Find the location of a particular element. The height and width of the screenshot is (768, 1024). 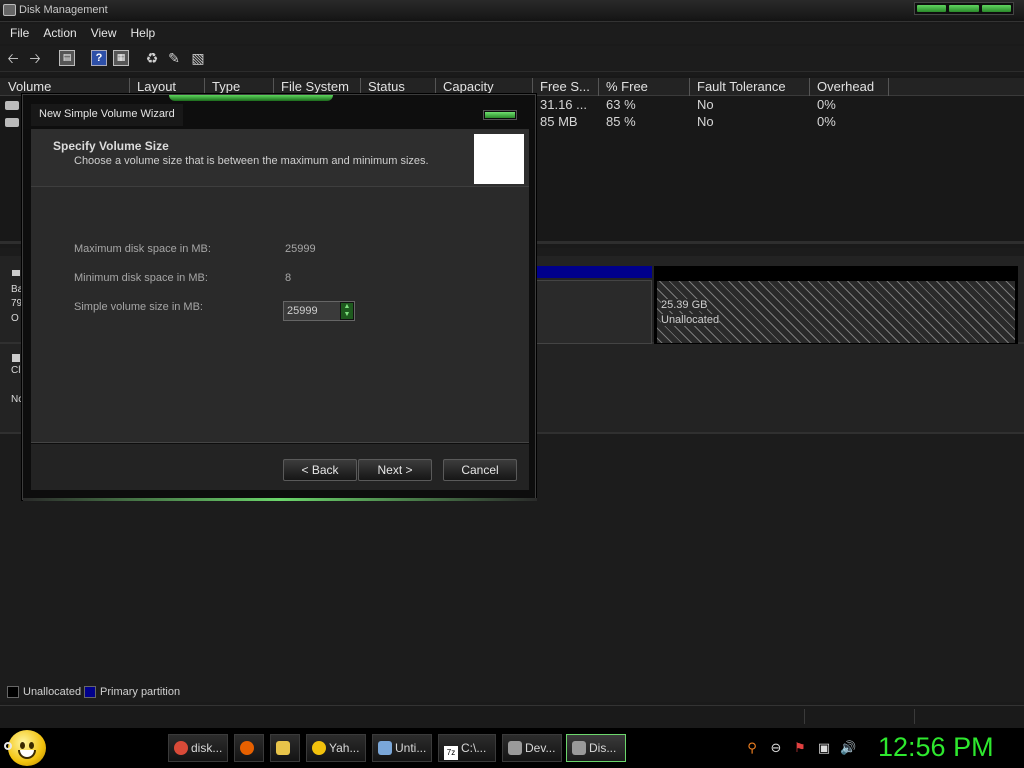

firefox-icon is located at coordinates (247, 748).